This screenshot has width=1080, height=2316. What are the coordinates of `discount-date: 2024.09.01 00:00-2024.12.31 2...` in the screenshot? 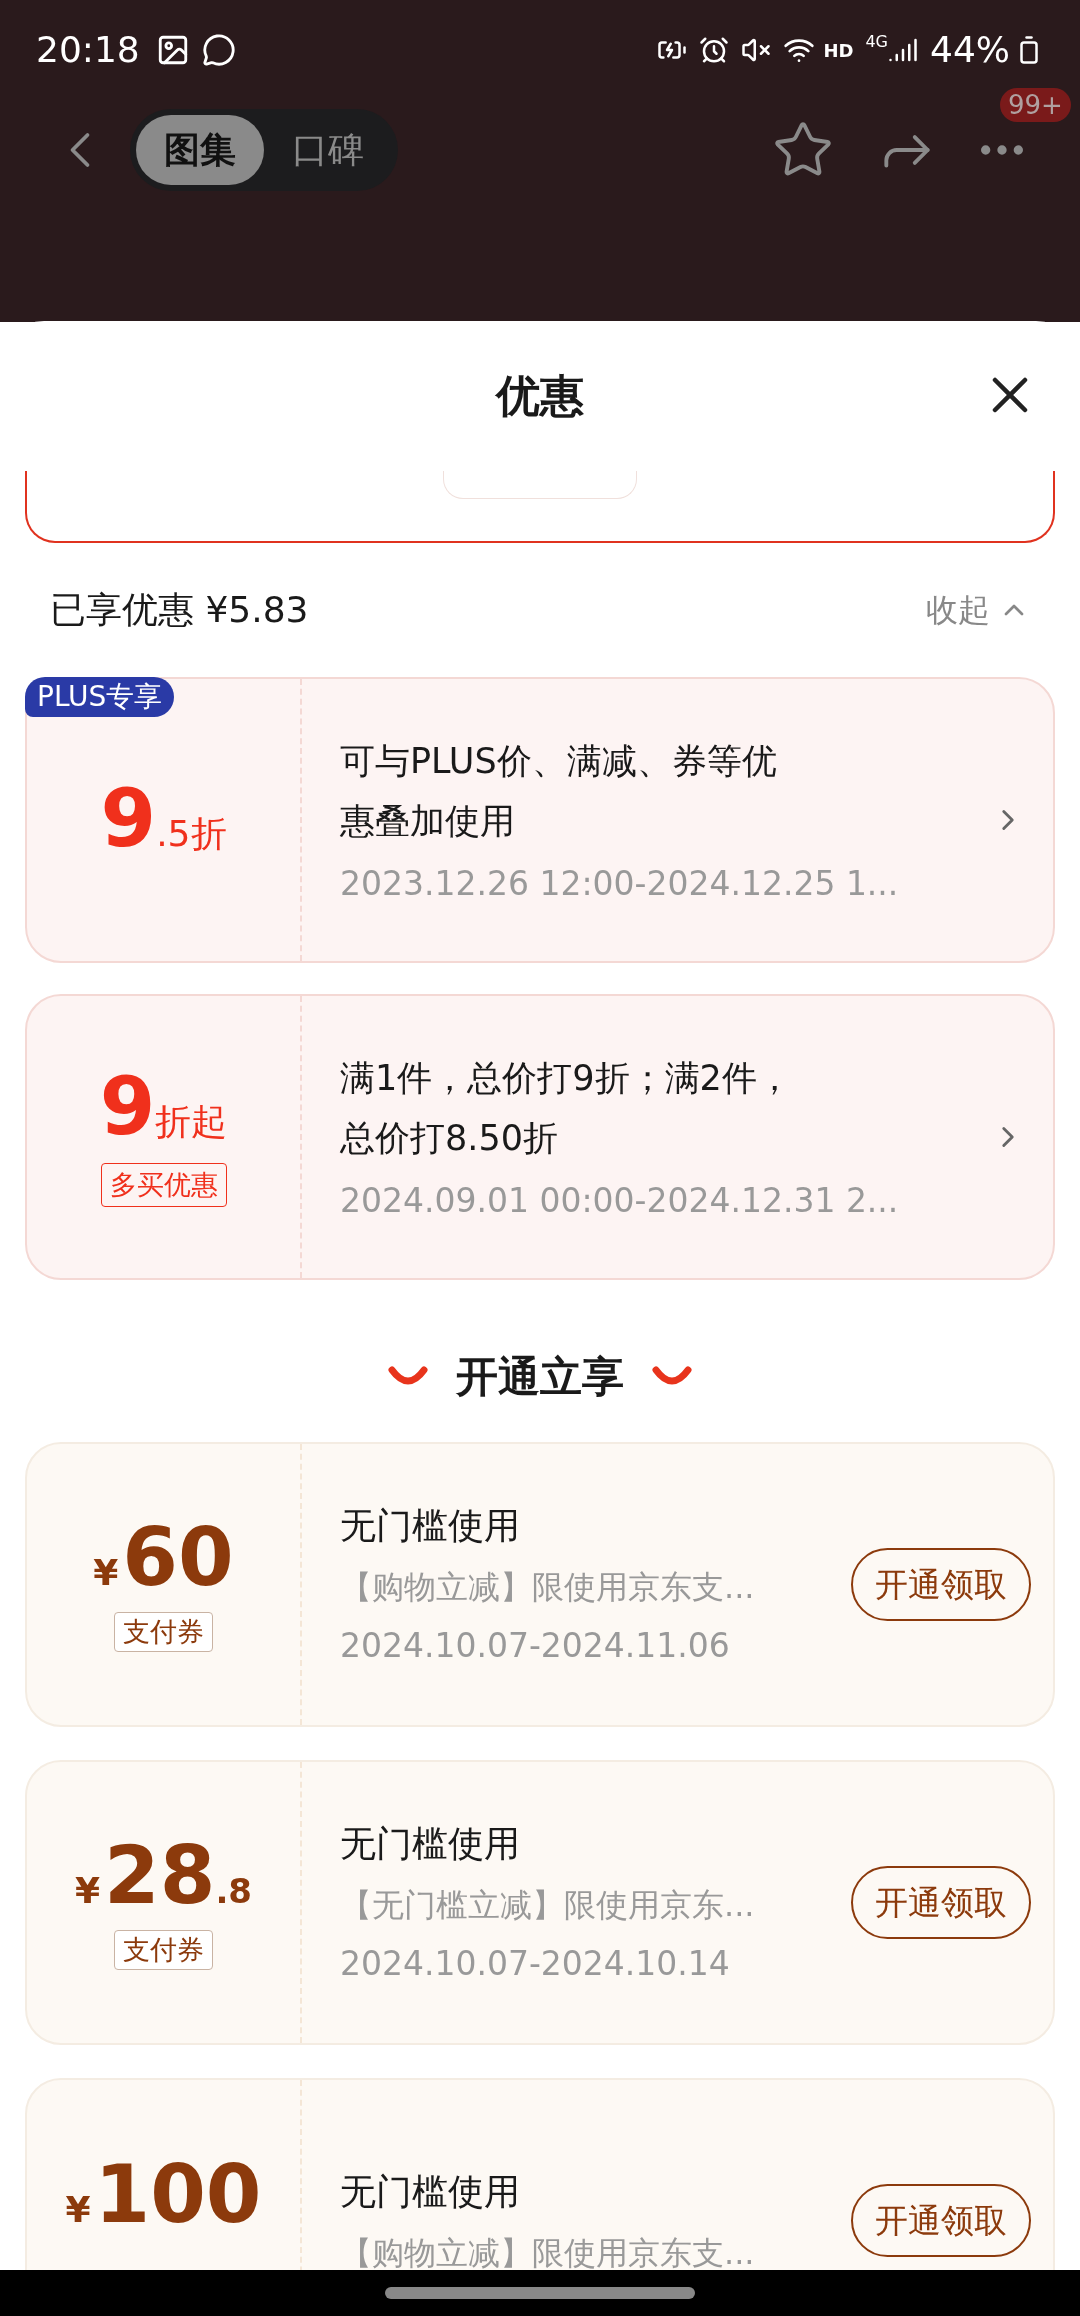 It's located at (620, 1201).